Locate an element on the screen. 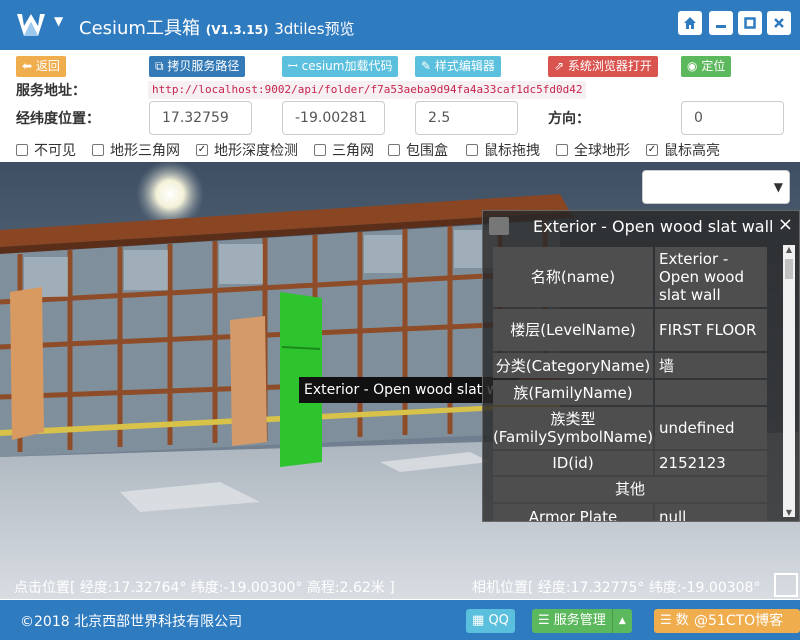  table-row: 分类(CategoryName) 墙 is located at coordinates (630, 365).